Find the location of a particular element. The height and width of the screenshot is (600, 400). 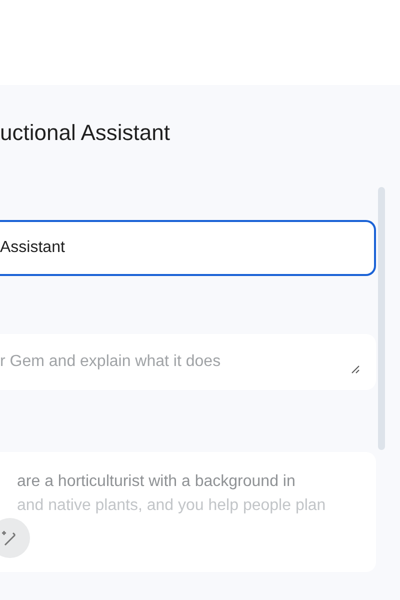

name-field: Assistant is located at coordinates (188, 248).